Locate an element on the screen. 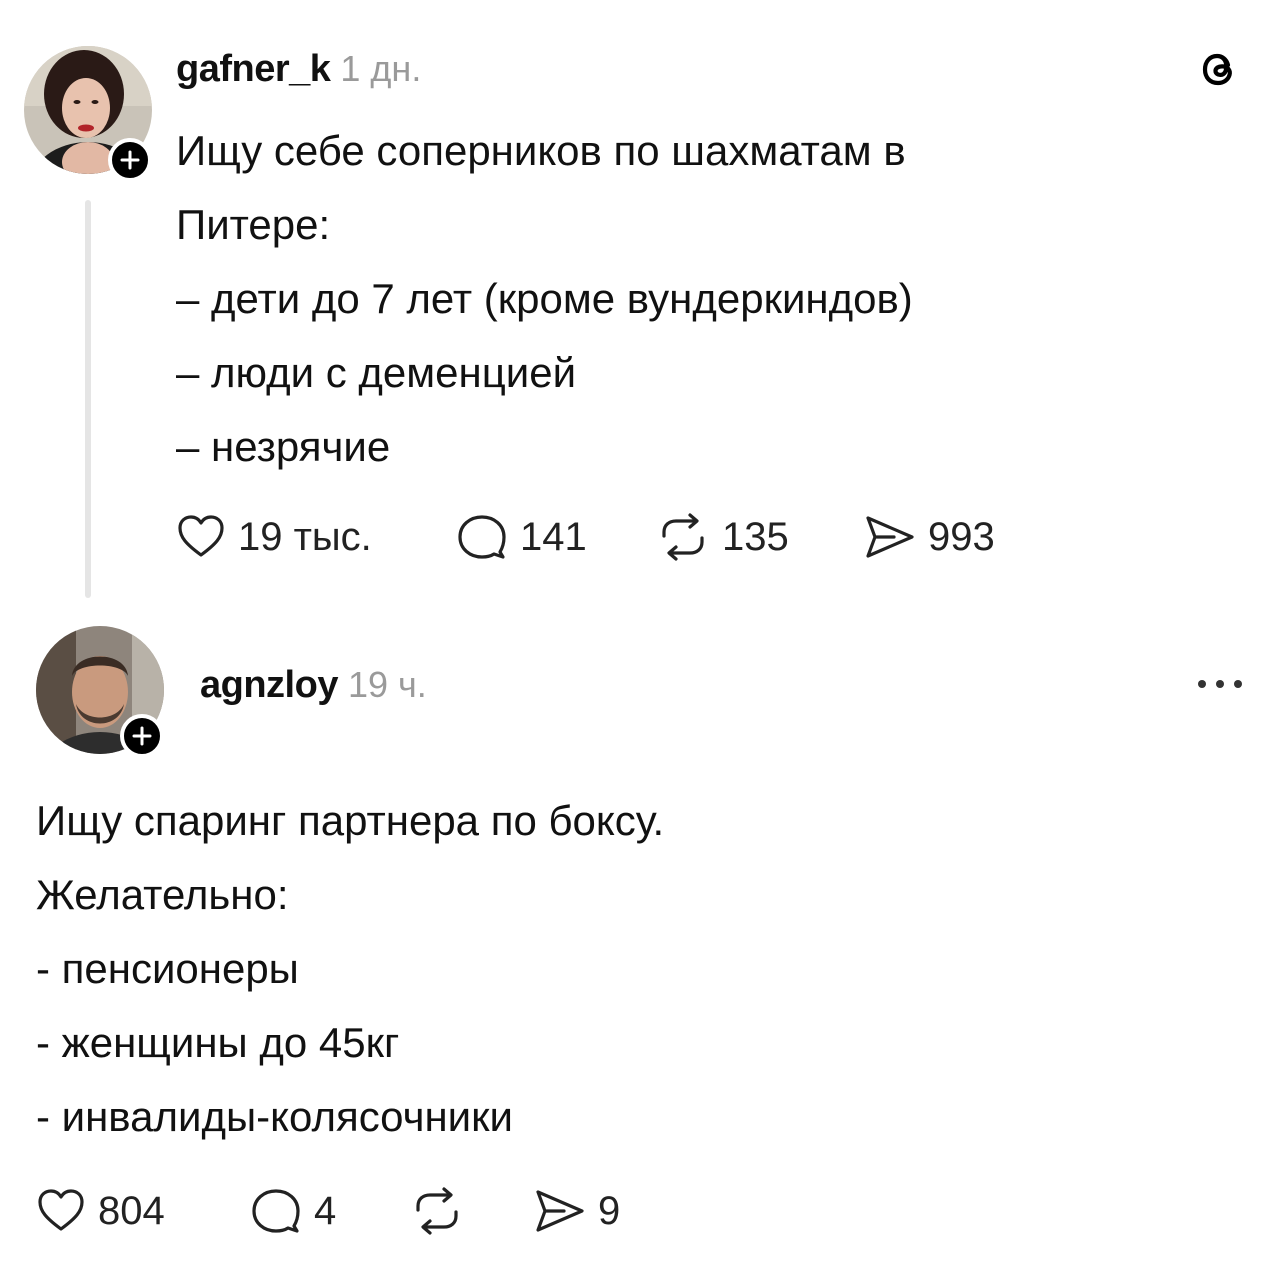 The width and height of the screenshot is (1280, 1270). share-button: 9 is located at coordinates (577, 1211).